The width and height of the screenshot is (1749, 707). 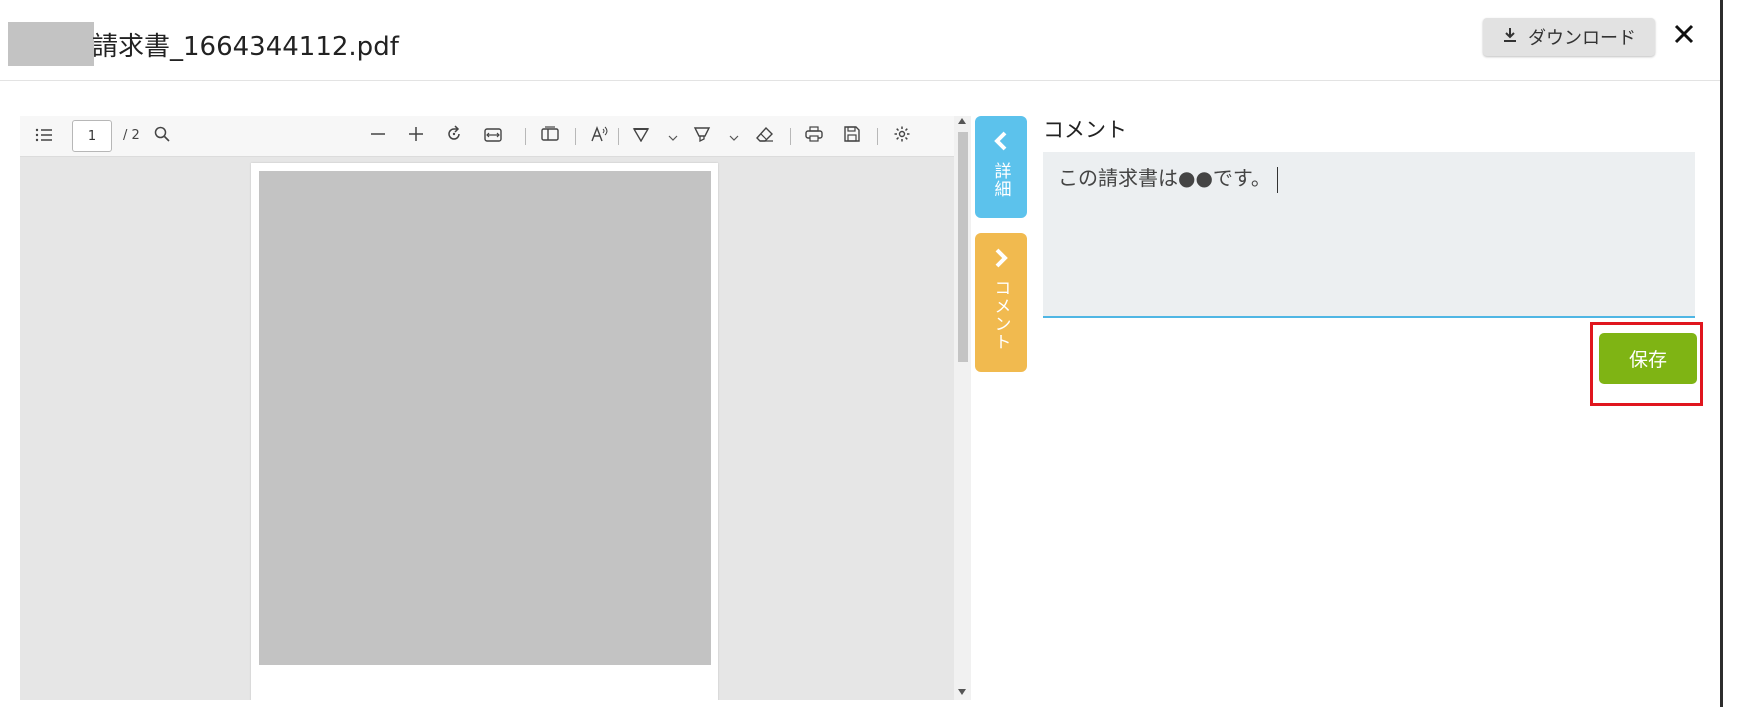 I want to click on tab-details: 詳細, so click(x=1001, y=167).